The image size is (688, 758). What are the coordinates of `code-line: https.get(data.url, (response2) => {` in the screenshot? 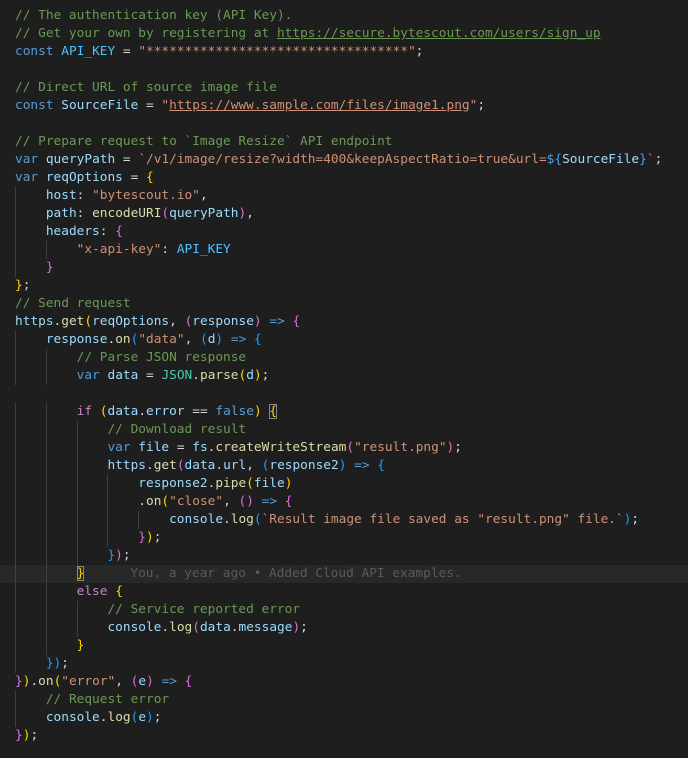 It's located at (344, 466).